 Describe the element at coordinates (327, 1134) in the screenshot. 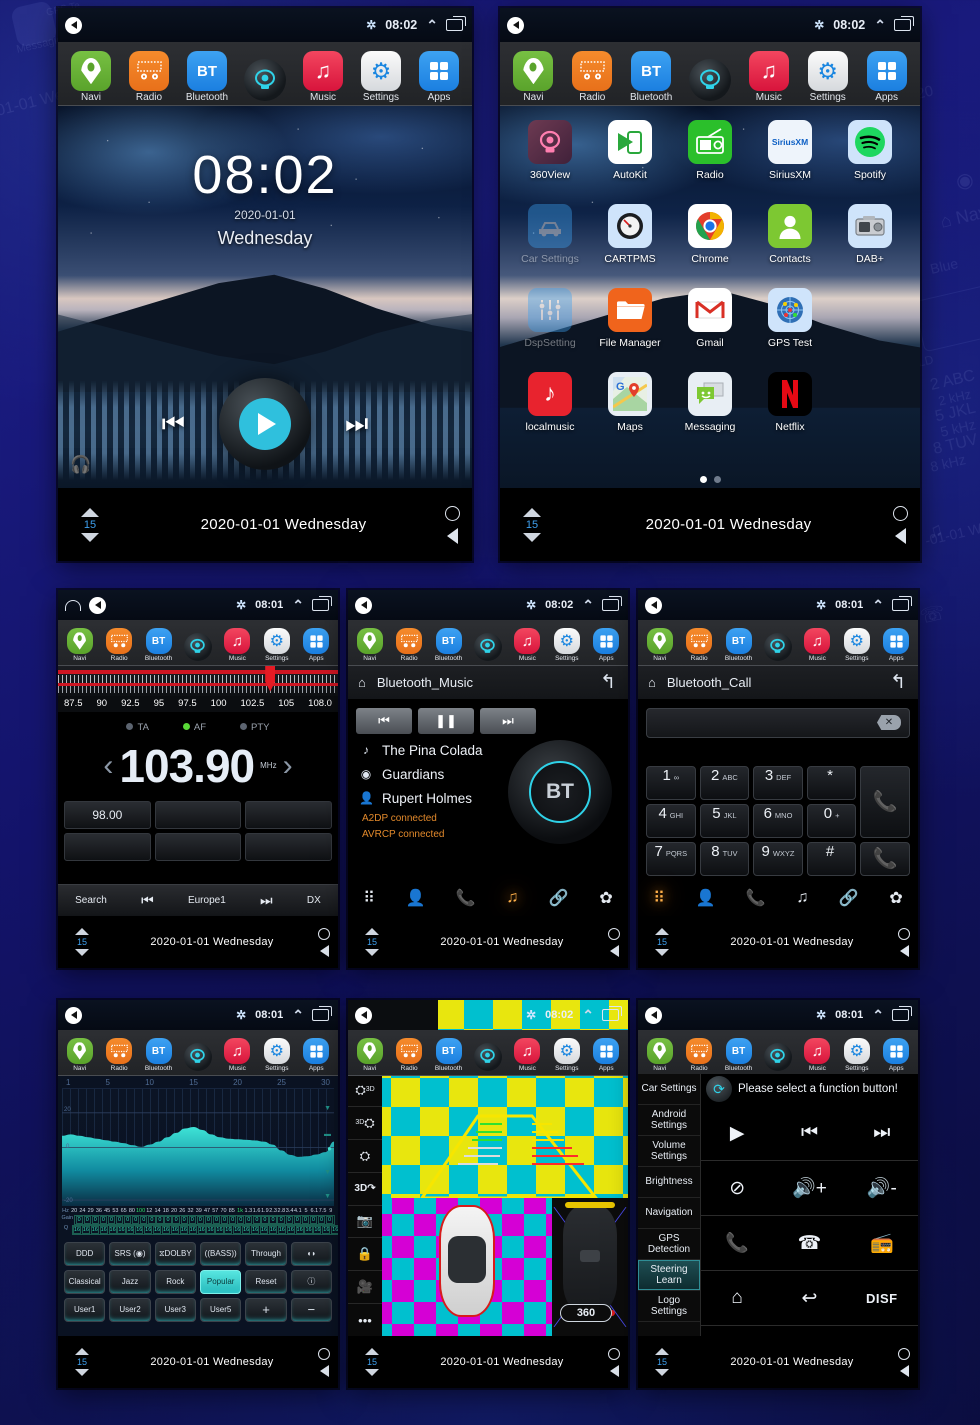

I see `slider-handle-2: ▬` at that location.